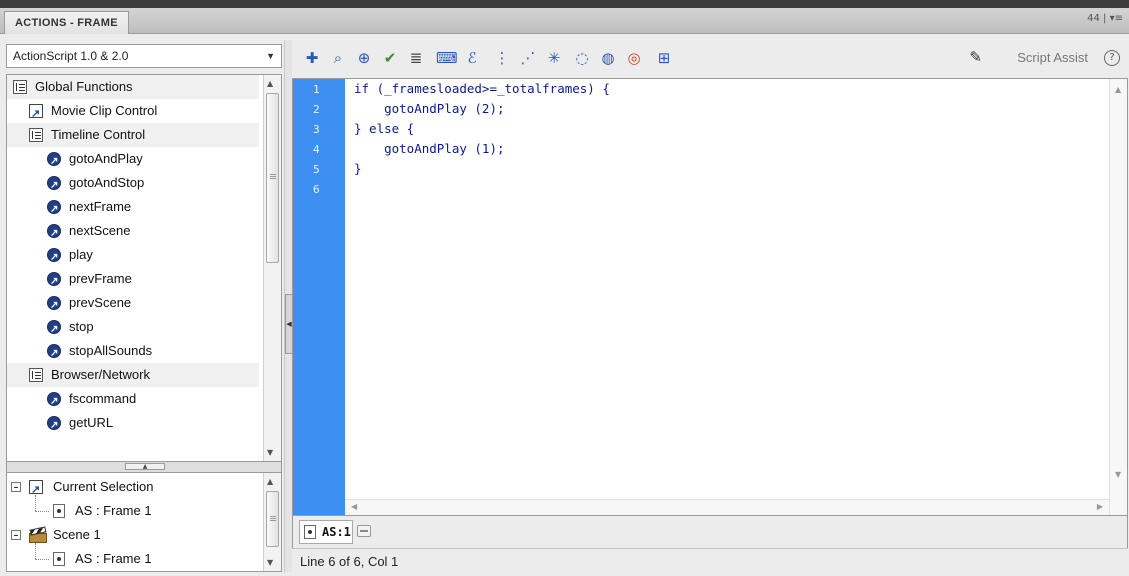 The width and height of the screenshot is (1129, 576). I want to click on toolbox-item-stop: stop, so click(133, 328).